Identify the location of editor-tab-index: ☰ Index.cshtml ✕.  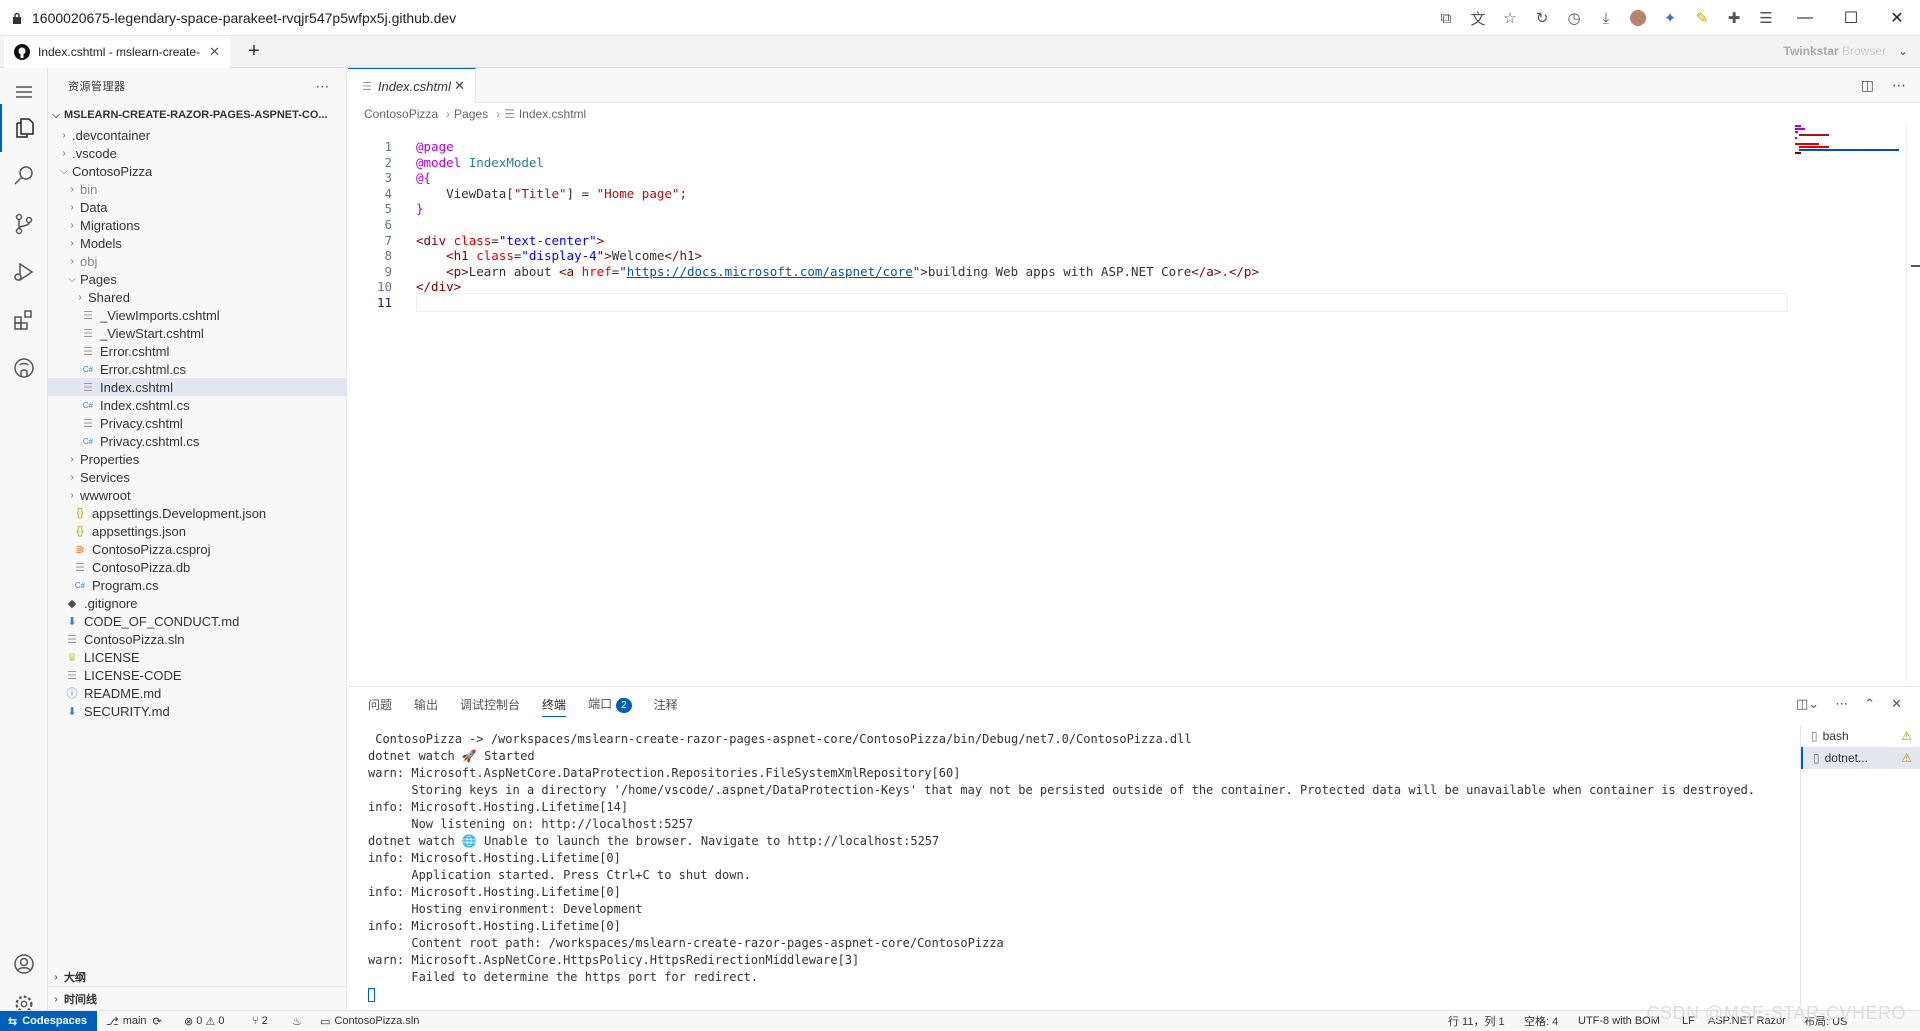
(412, 85).